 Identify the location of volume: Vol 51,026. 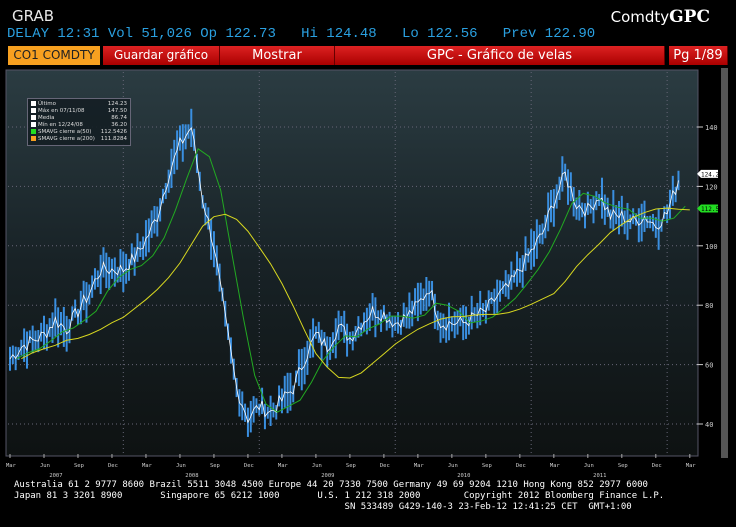
(149, 34).